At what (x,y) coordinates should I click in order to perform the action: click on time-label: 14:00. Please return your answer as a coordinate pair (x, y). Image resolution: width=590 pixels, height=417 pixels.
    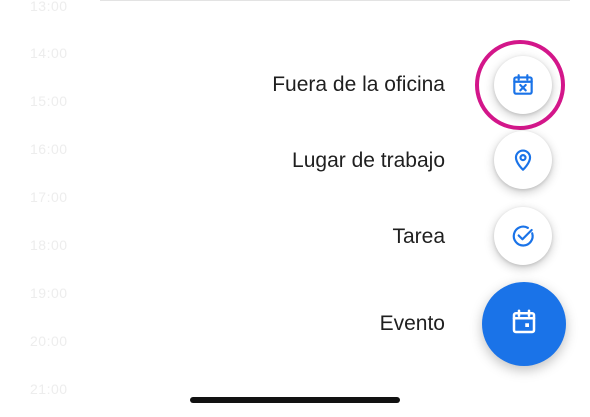
    Looking at the image, I should click on (49, 53).